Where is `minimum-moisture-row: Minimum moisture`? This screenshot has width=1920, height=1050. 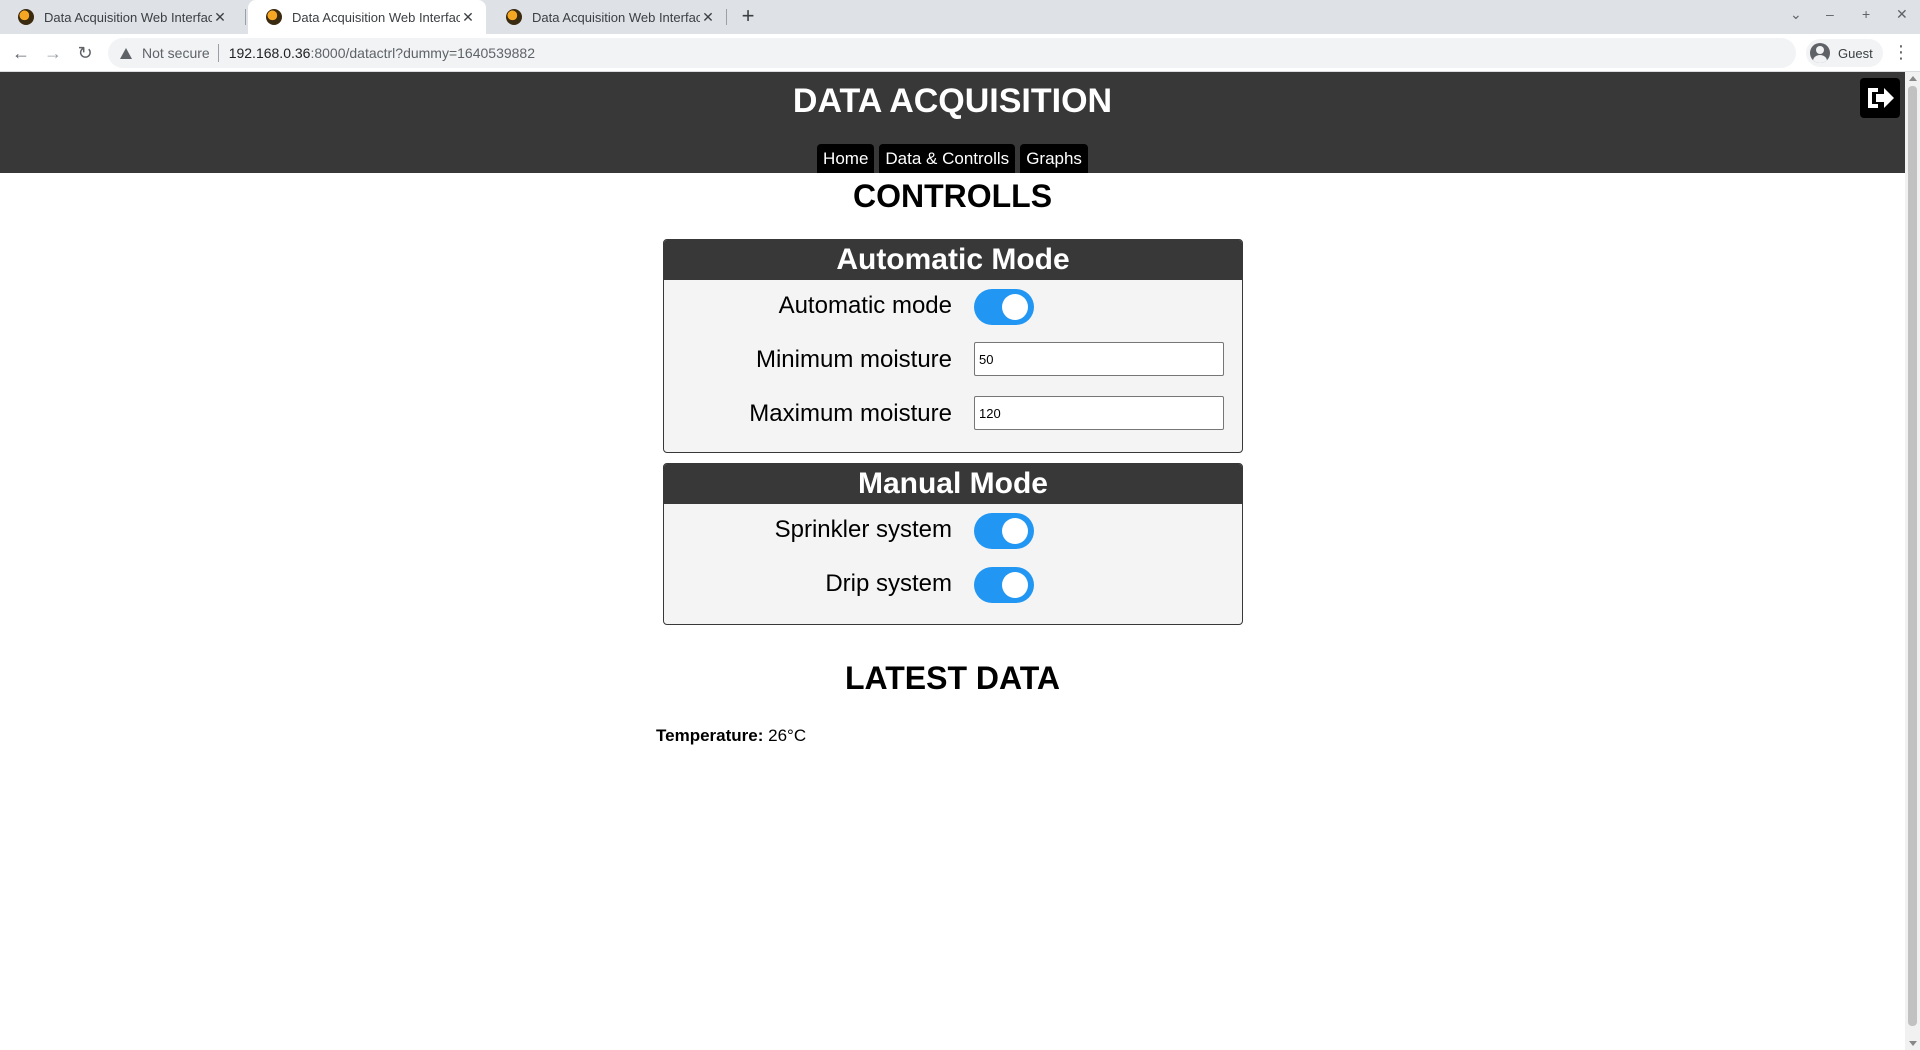 minimum-moisture-row: Minimum moisture is located at coordinates (953, 361).